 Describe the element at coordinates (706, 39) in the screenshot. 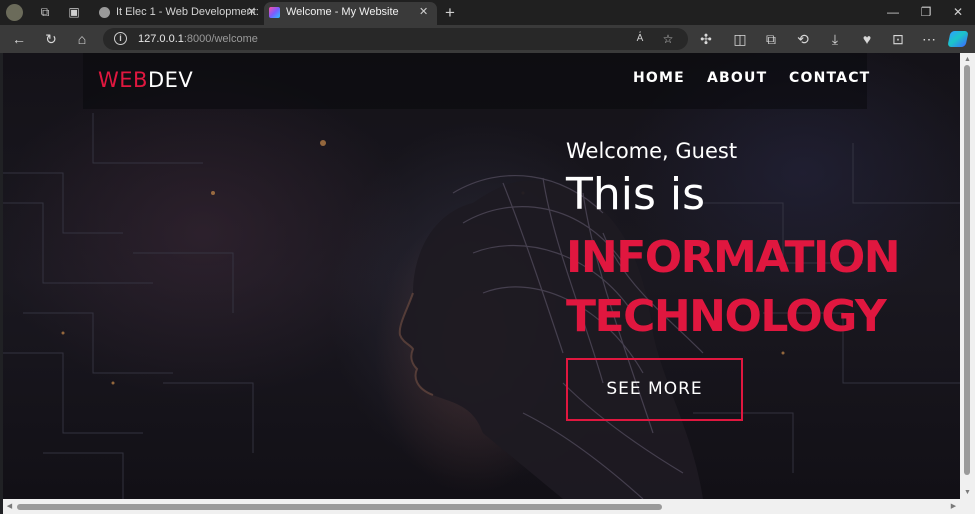

I see `extensions-icon: ✣` at that location.